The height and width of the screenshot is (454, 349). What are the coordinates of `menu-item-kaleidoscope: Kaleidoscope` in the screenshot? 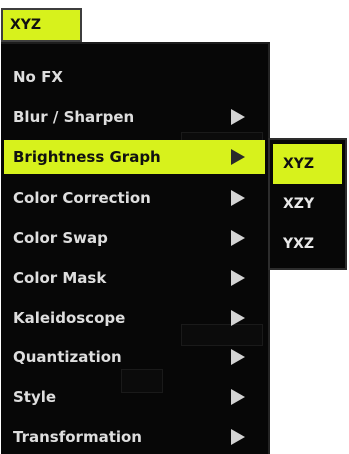 It's located at (132, 318).